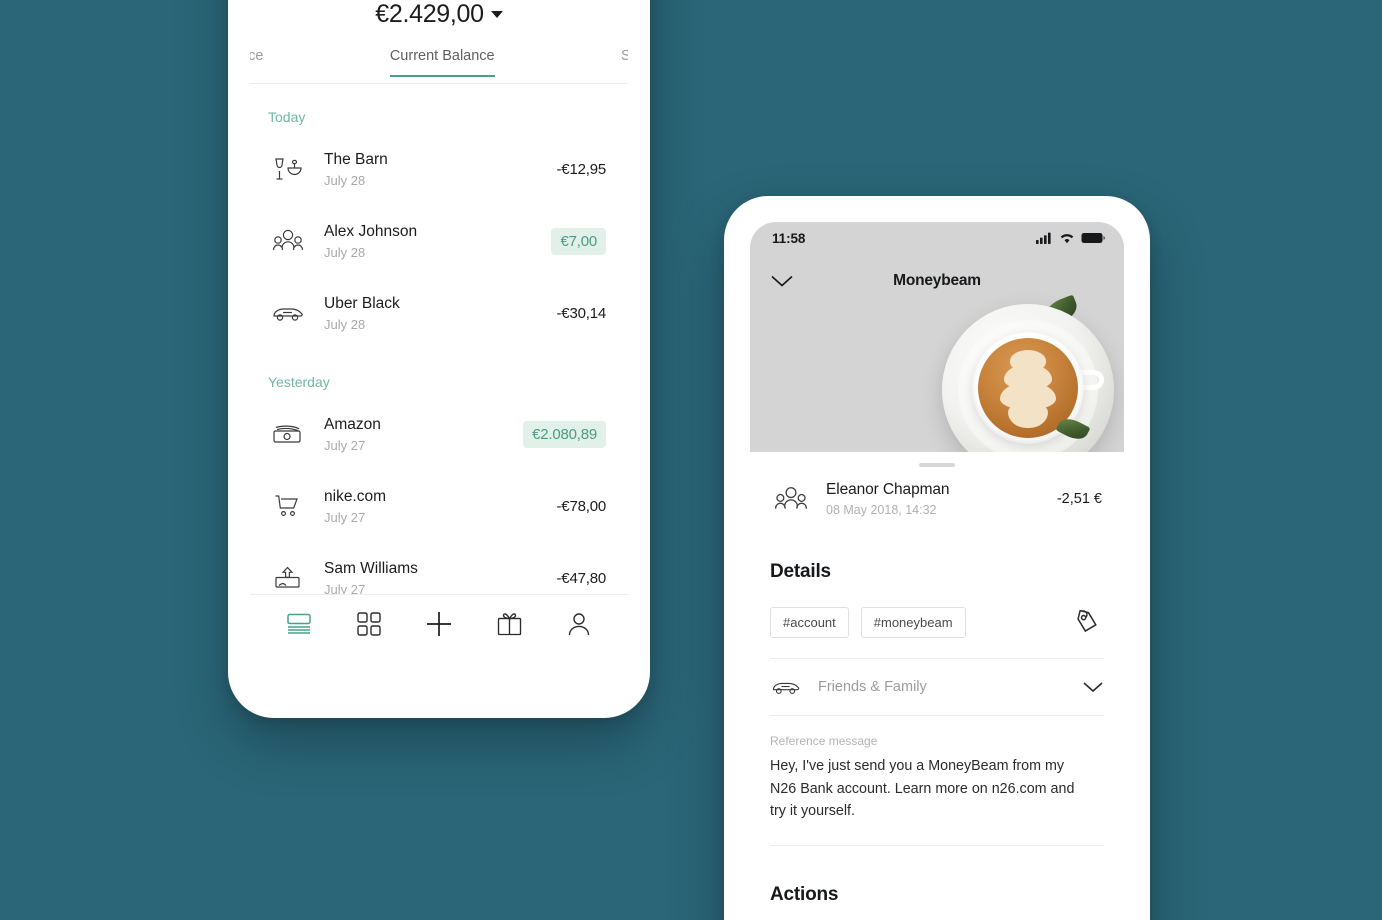 The height and width of the screenshot is (920, 1382). I want to click on table-row: Amazon July 27 €2.080,89, so click(439, 434).